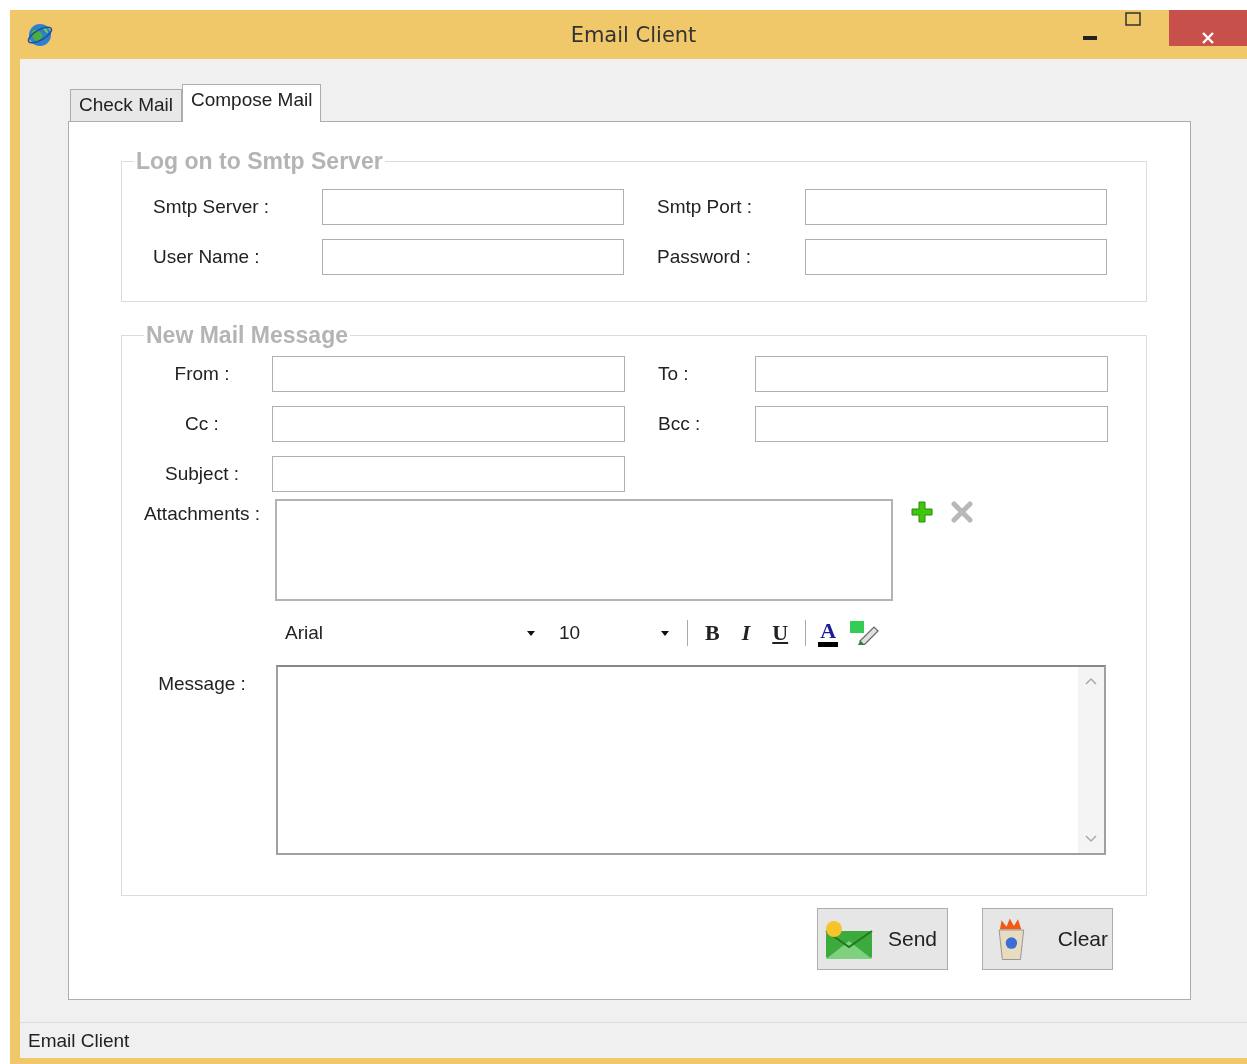  Describe the element at coordinates (922, 512) in the screenshot. I see `add-icon` at that location.